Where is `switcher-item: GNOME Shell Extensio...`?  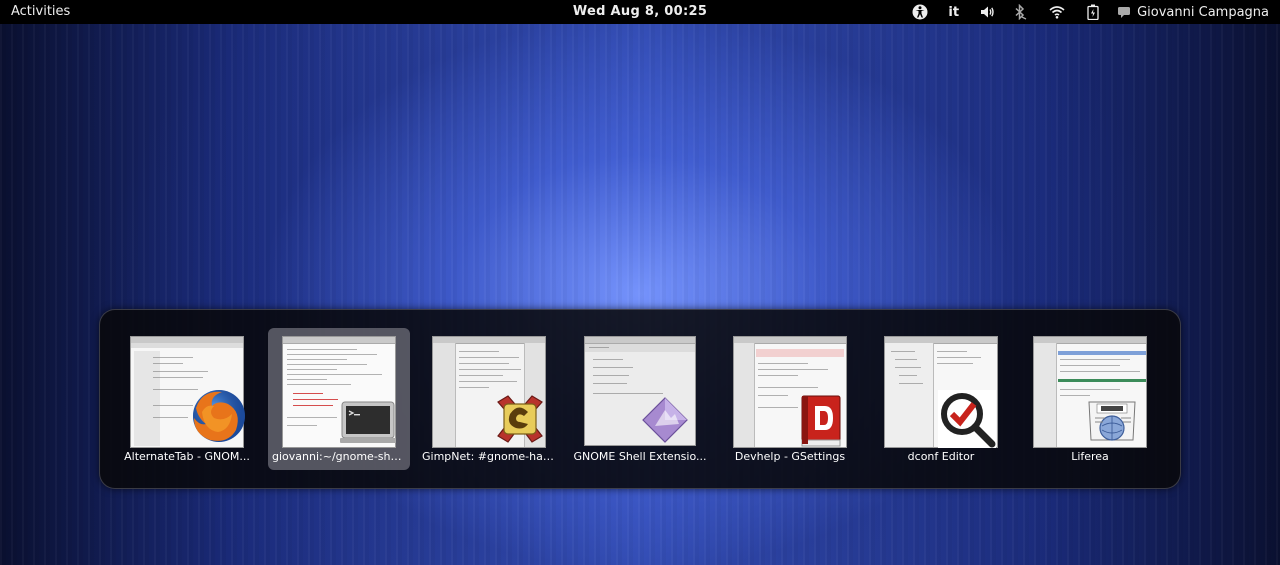 switcher-item: GNOME Shell Extensio... is located at coordinates (640, 399).